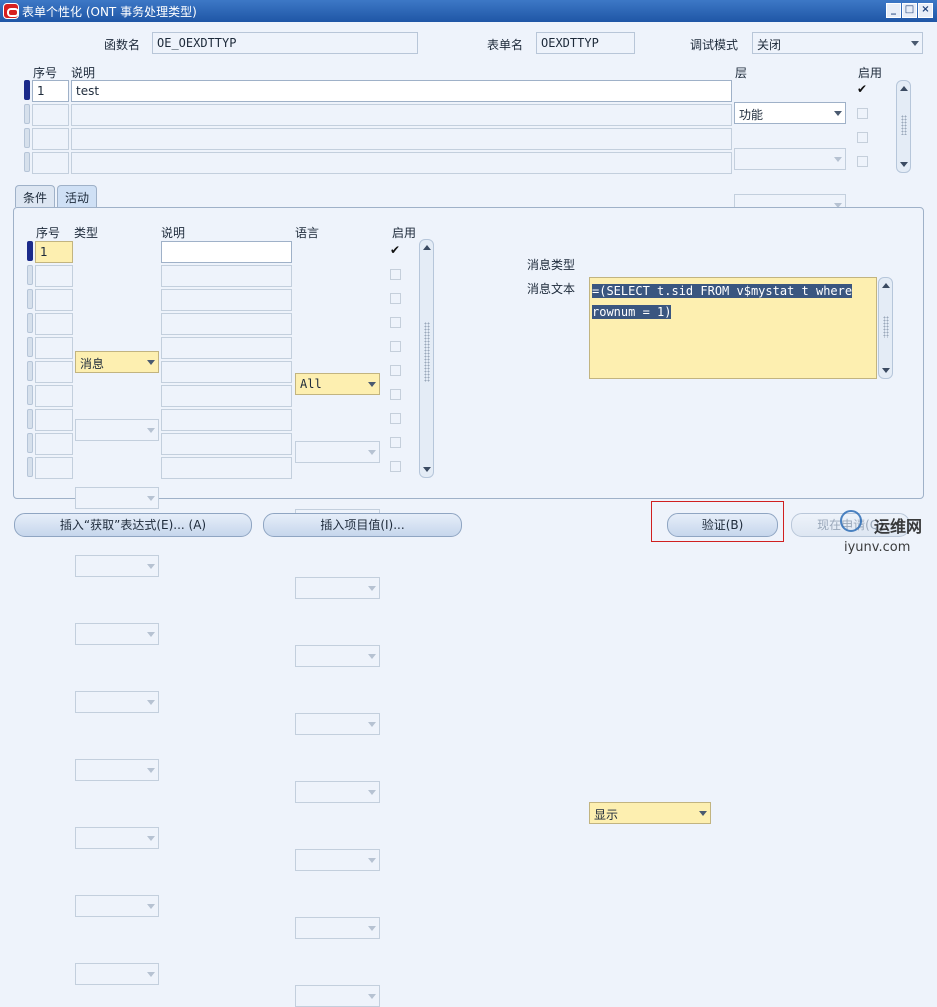 The width and height of the screenshot is (937, 1007). What do you see at coordinates (925, 10) in the screenshot?
I see `close-button: ×` at bounding box center [925, 10].